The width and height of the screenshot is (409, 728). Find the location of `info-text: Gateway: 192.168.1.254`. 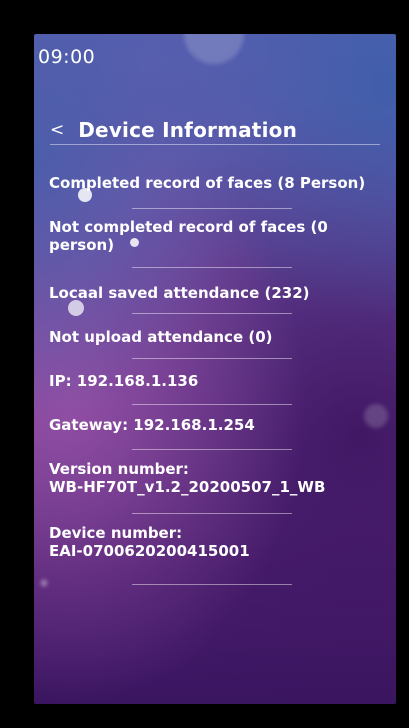

info-text: Gateway: 192.168.1.254 is located at coordinates (152, 425).